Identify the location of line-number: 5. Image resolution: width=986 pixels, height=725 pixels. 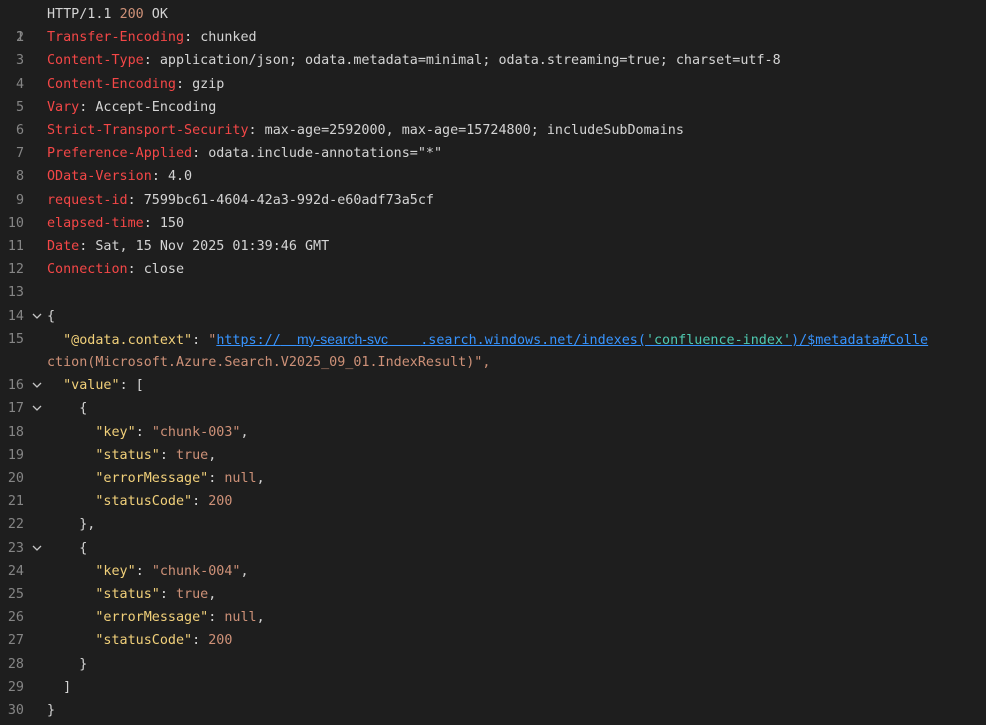
(19, 107).